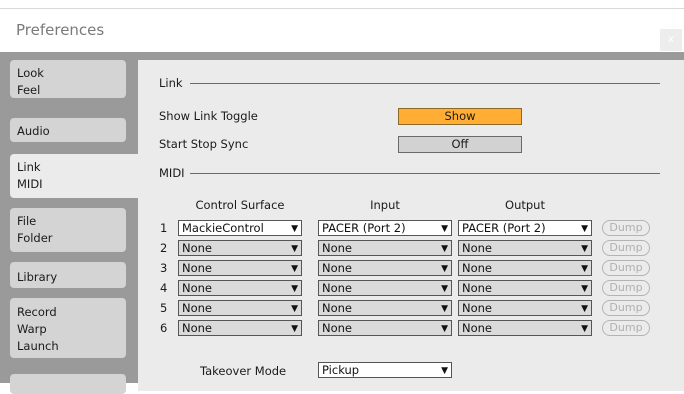 Image resolution: width=684 pixels, height=394 pixels. What do you see at coordinates (30, 184) in the screenshot?
I see `tab-label: MIDI` at bounding box center [30, 184].